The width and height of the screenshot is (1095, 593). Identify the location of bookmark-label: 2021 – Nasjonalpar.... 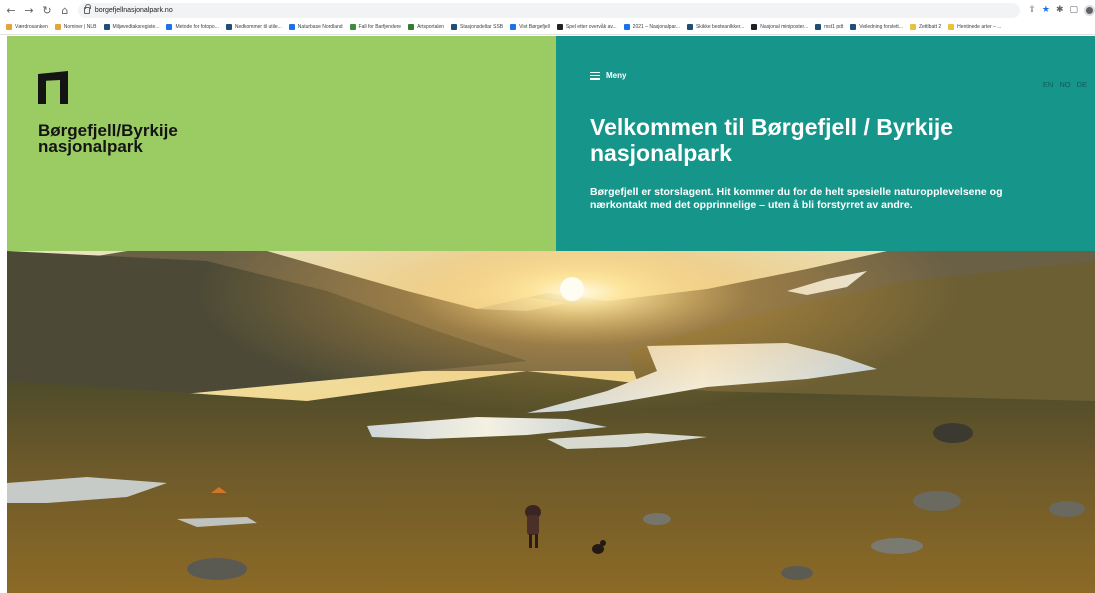
(656, 27).